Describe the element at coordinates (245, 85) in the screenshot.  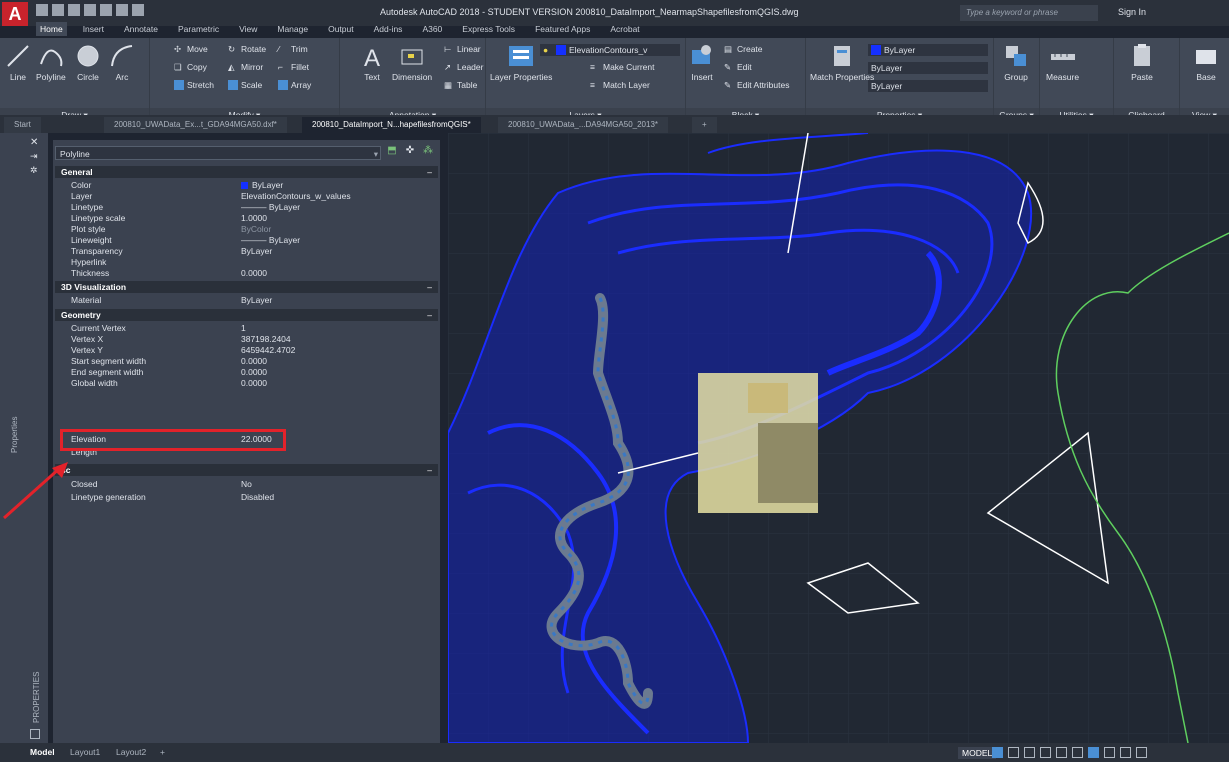
I see `scale-button: Scale` at that location.